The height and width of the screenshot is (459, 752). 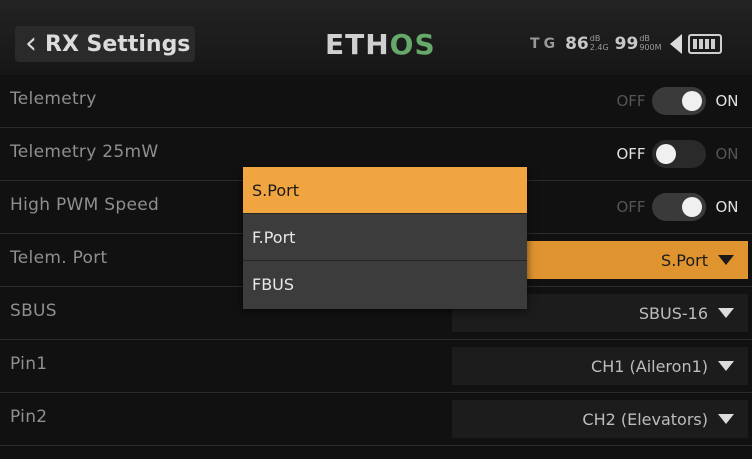 I want to click on row-label-telem-port: Telem. Port, so click(x=59, y=258).